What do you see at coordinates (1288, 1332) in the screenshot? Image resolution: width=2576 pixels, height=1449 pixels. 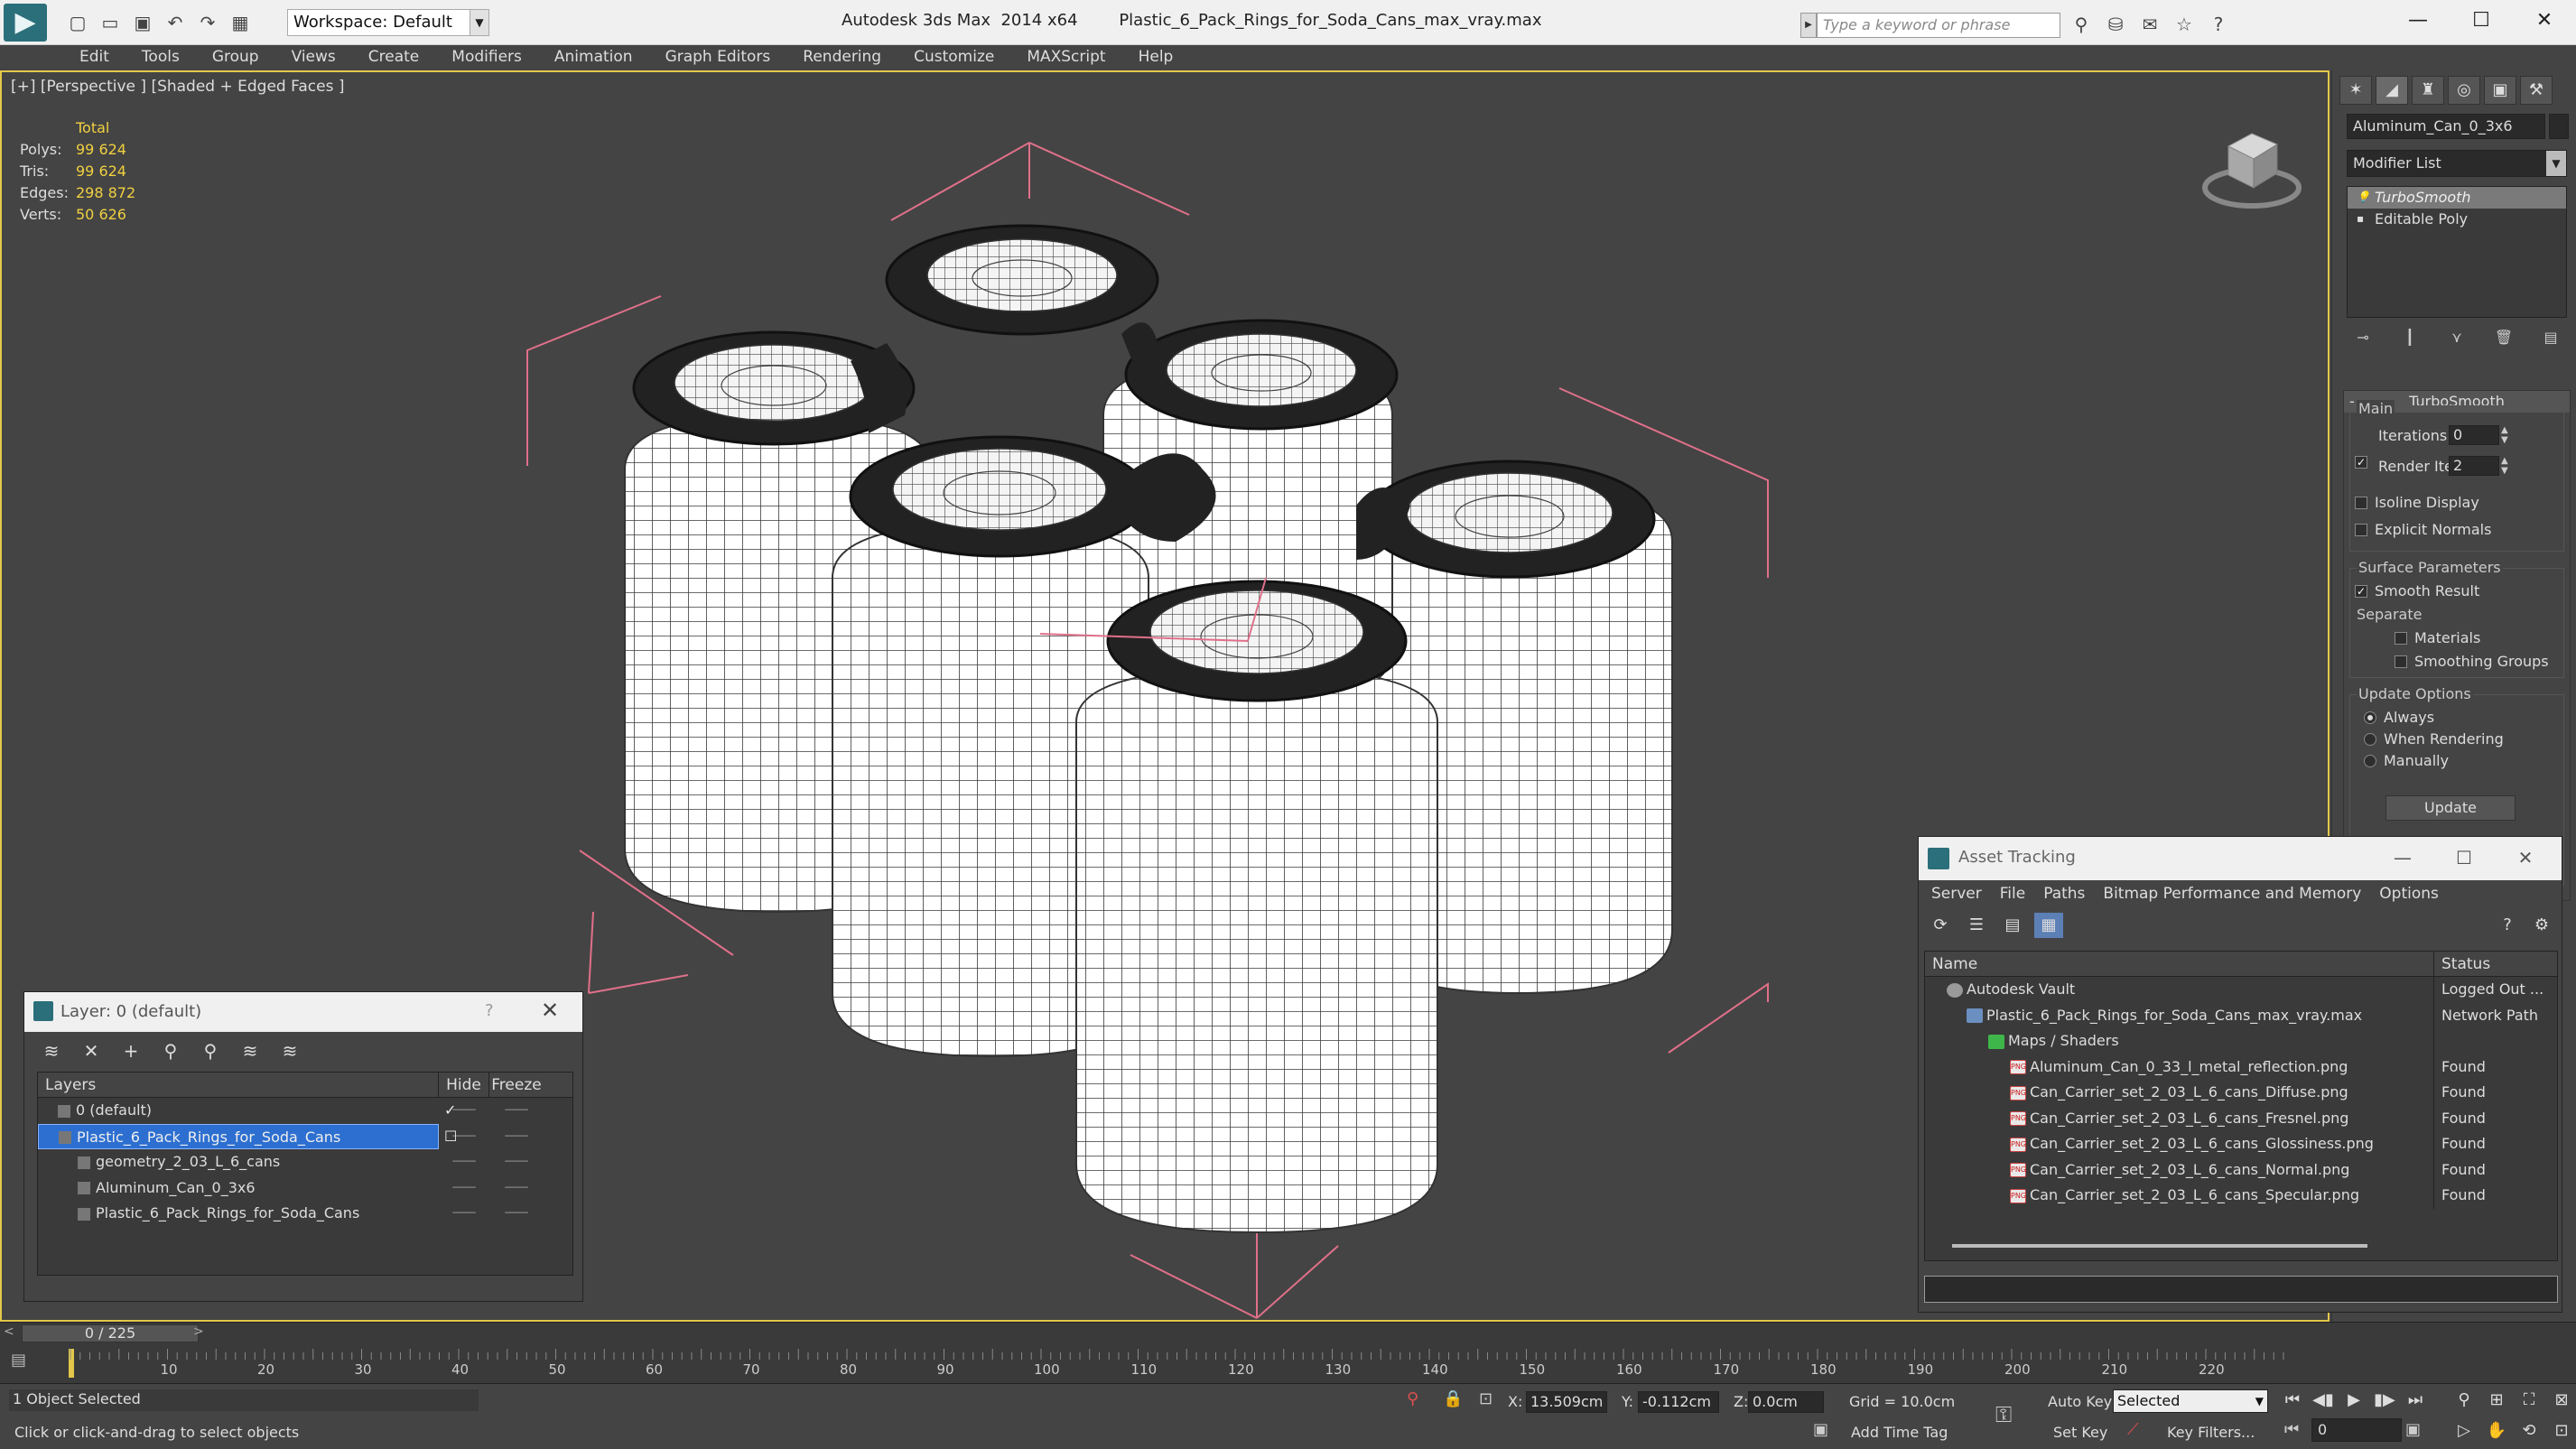 I see `time-slider: < 0 / 225 >` at bounding box center [1288, 1332].